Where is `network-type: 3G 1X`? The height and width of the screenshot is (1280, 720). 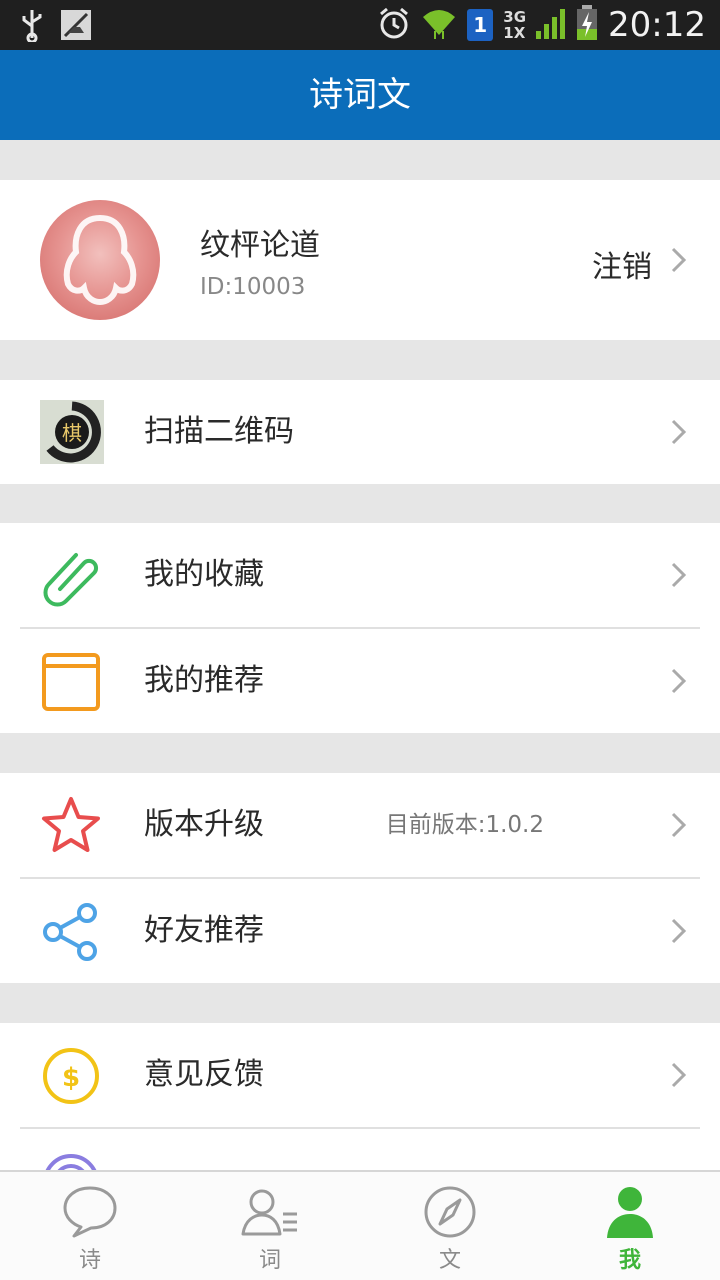
network-type: 3G 1X is located at coordinates (515, 25).